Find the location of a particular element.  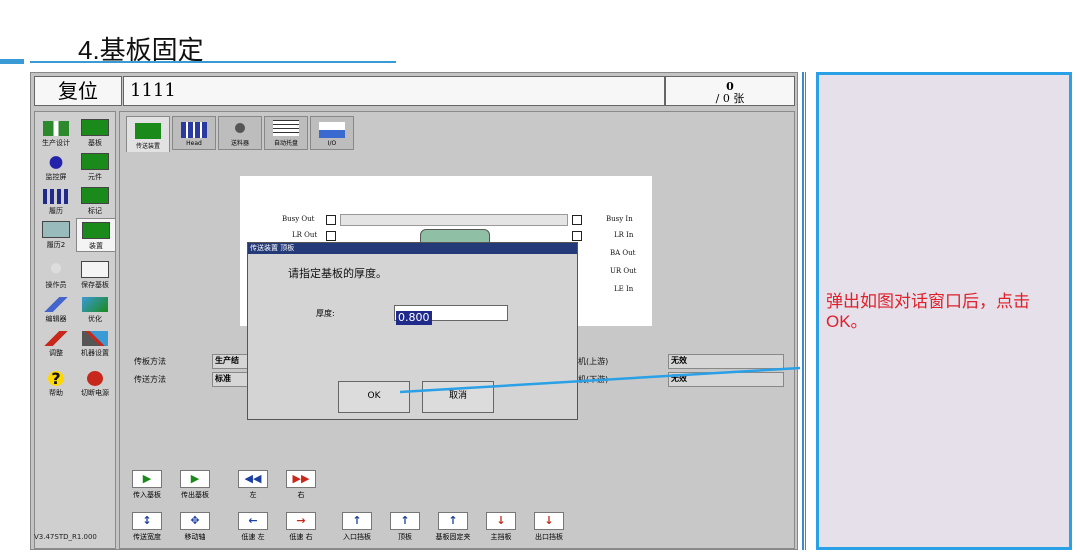

callout-divider is located at coordinates (804, 311).